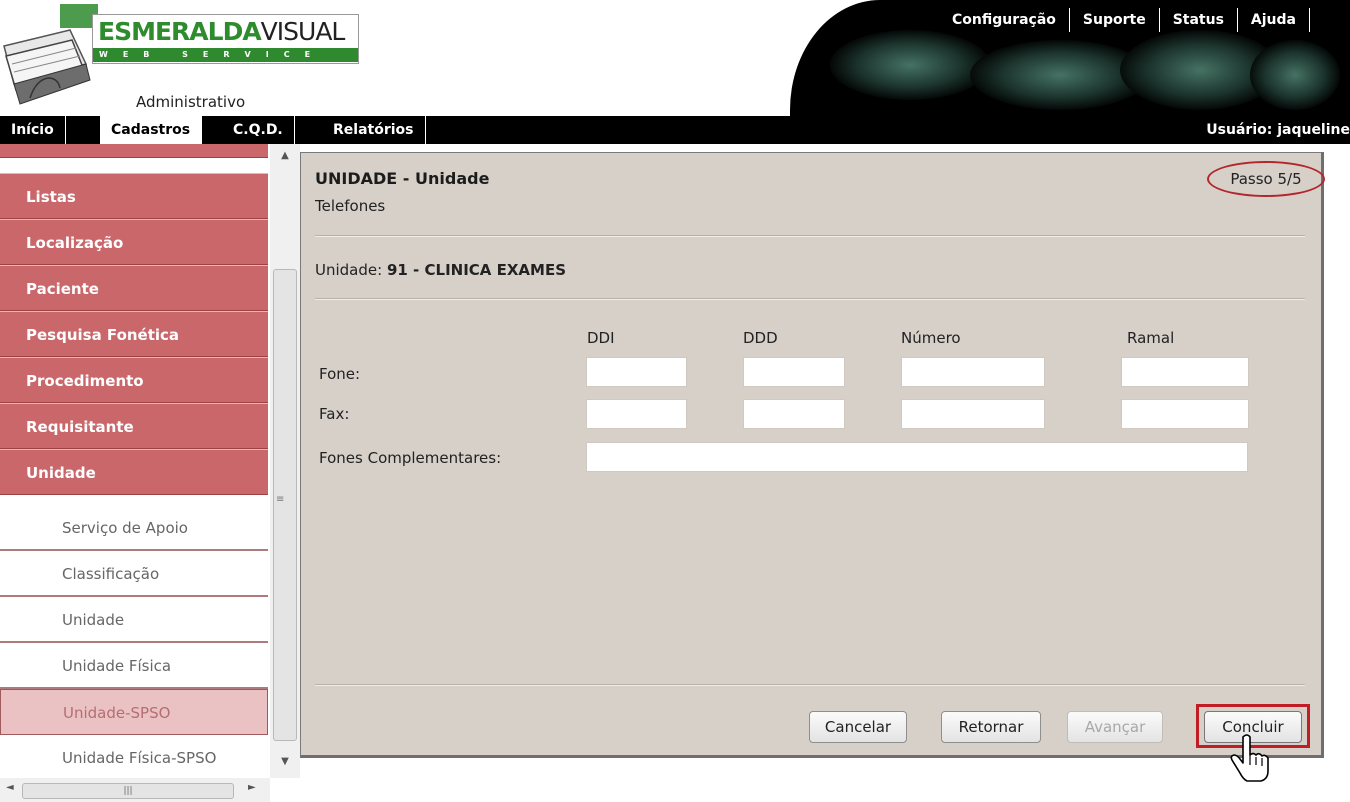 This screenshot has width=1350, height=802. Describe the element at coordinates (258, 130) in the screenshot. I see `menu-item-cqd: C.Q.D.` at that location.